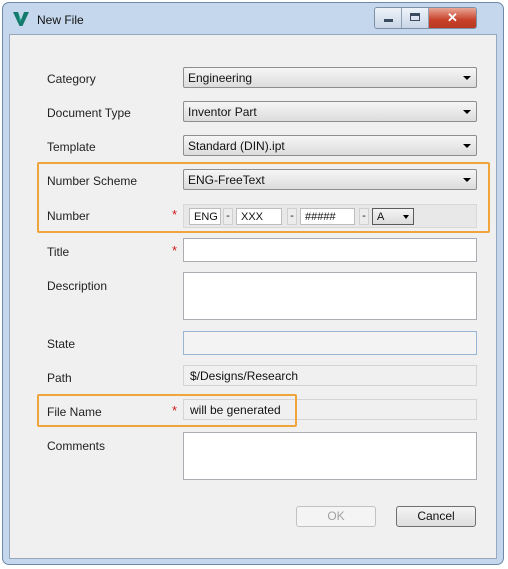  Describe the element at coordinates (330, 375) in the screenshot. I see `path-field: $/Designs/Research` at that location.